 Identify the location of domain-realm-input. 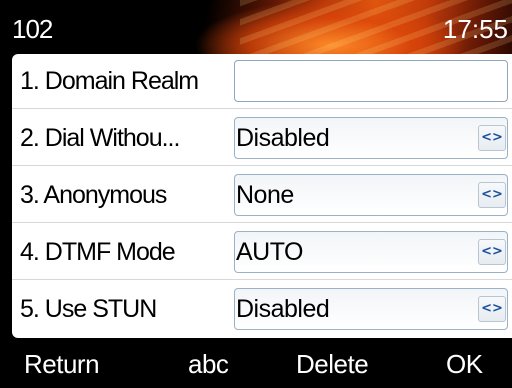
(371, 81).